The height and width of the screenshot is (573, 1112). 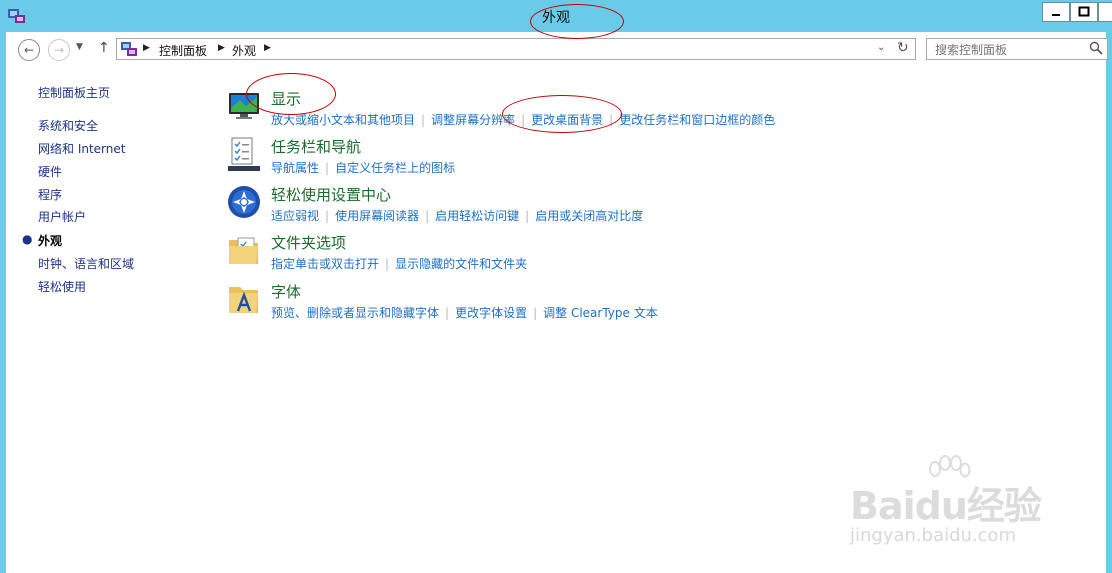 What do you see at coordinates (589, 216) in the screenshot?
I see `link-high-contrast: 启用或关闭高对比度` at bounding box center [589, 216].